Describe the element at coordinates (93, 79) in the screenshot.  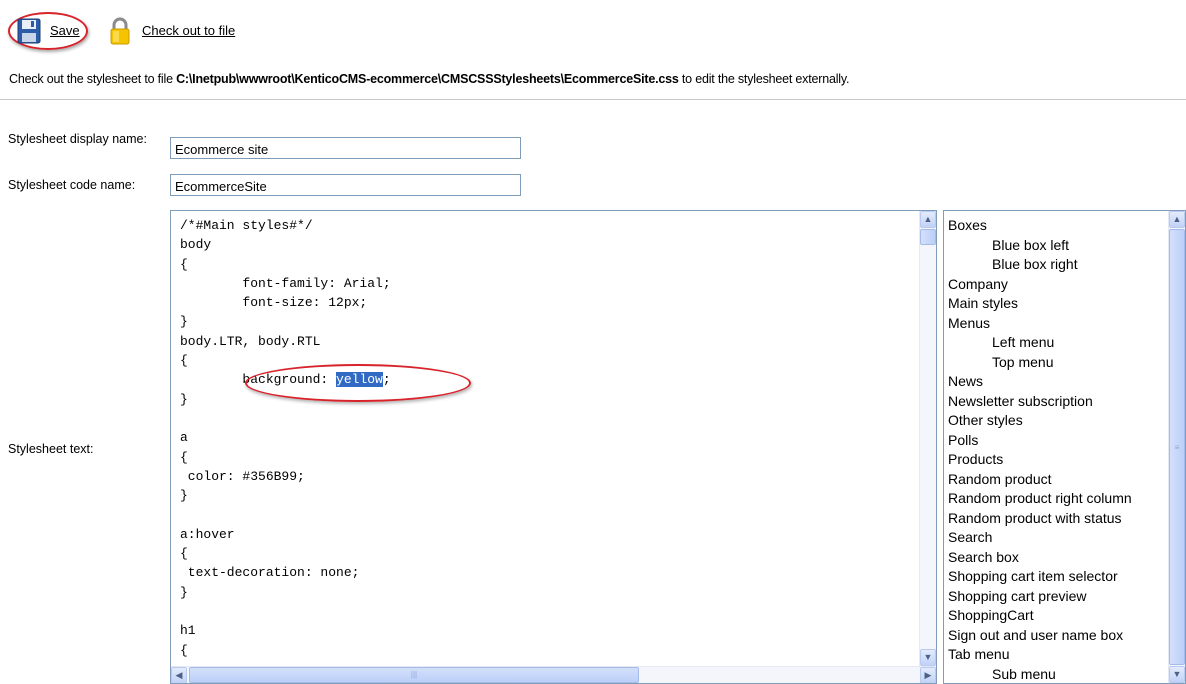
I see `info-prefix: Check out the stylesheet to file` at that location.